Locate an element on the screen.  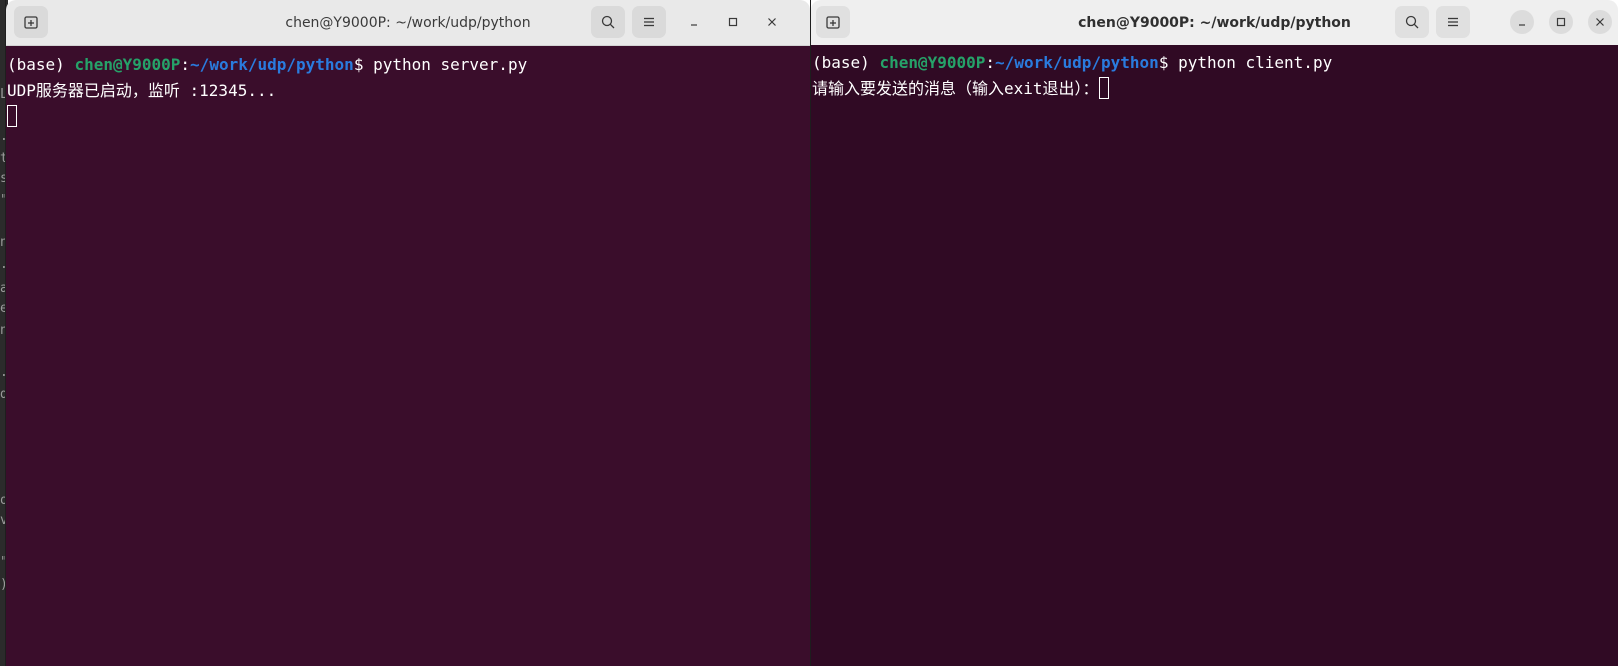
command-text: python server.py is located at coordinates (450, 64).